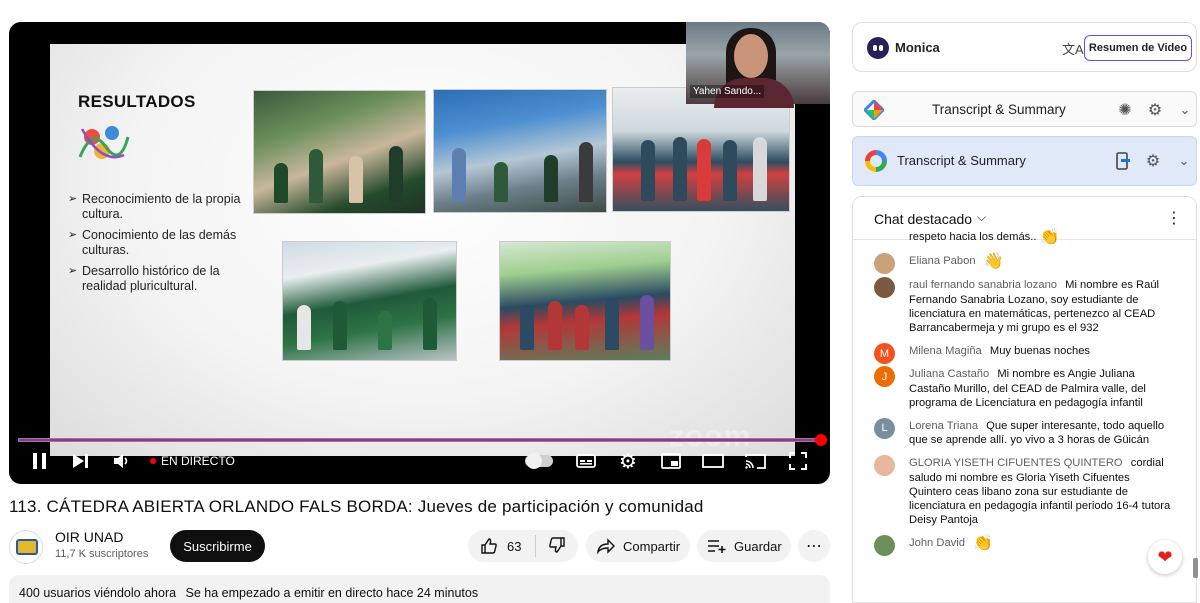 This screenshot has height=603, width=1200. I want to click on subscriber-count: 11,7 K suscriptores, so click(102, 554).